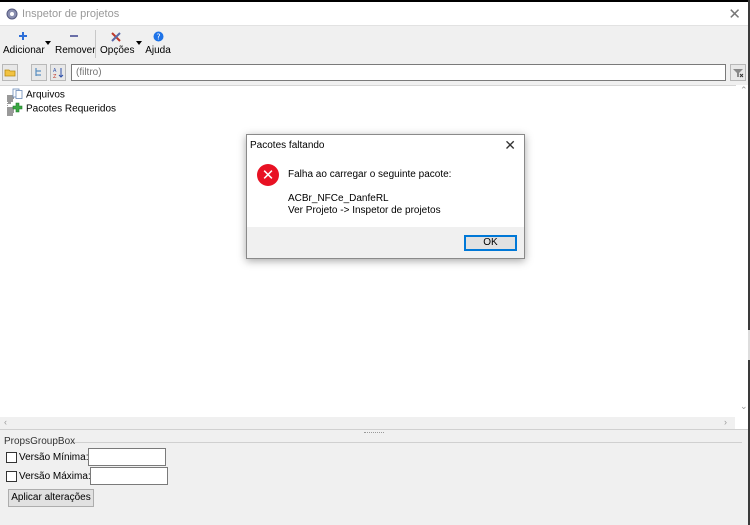  Describe the element at coordinates (75, 50) in the screenshot. I see `remove-label: Remover` at that location.